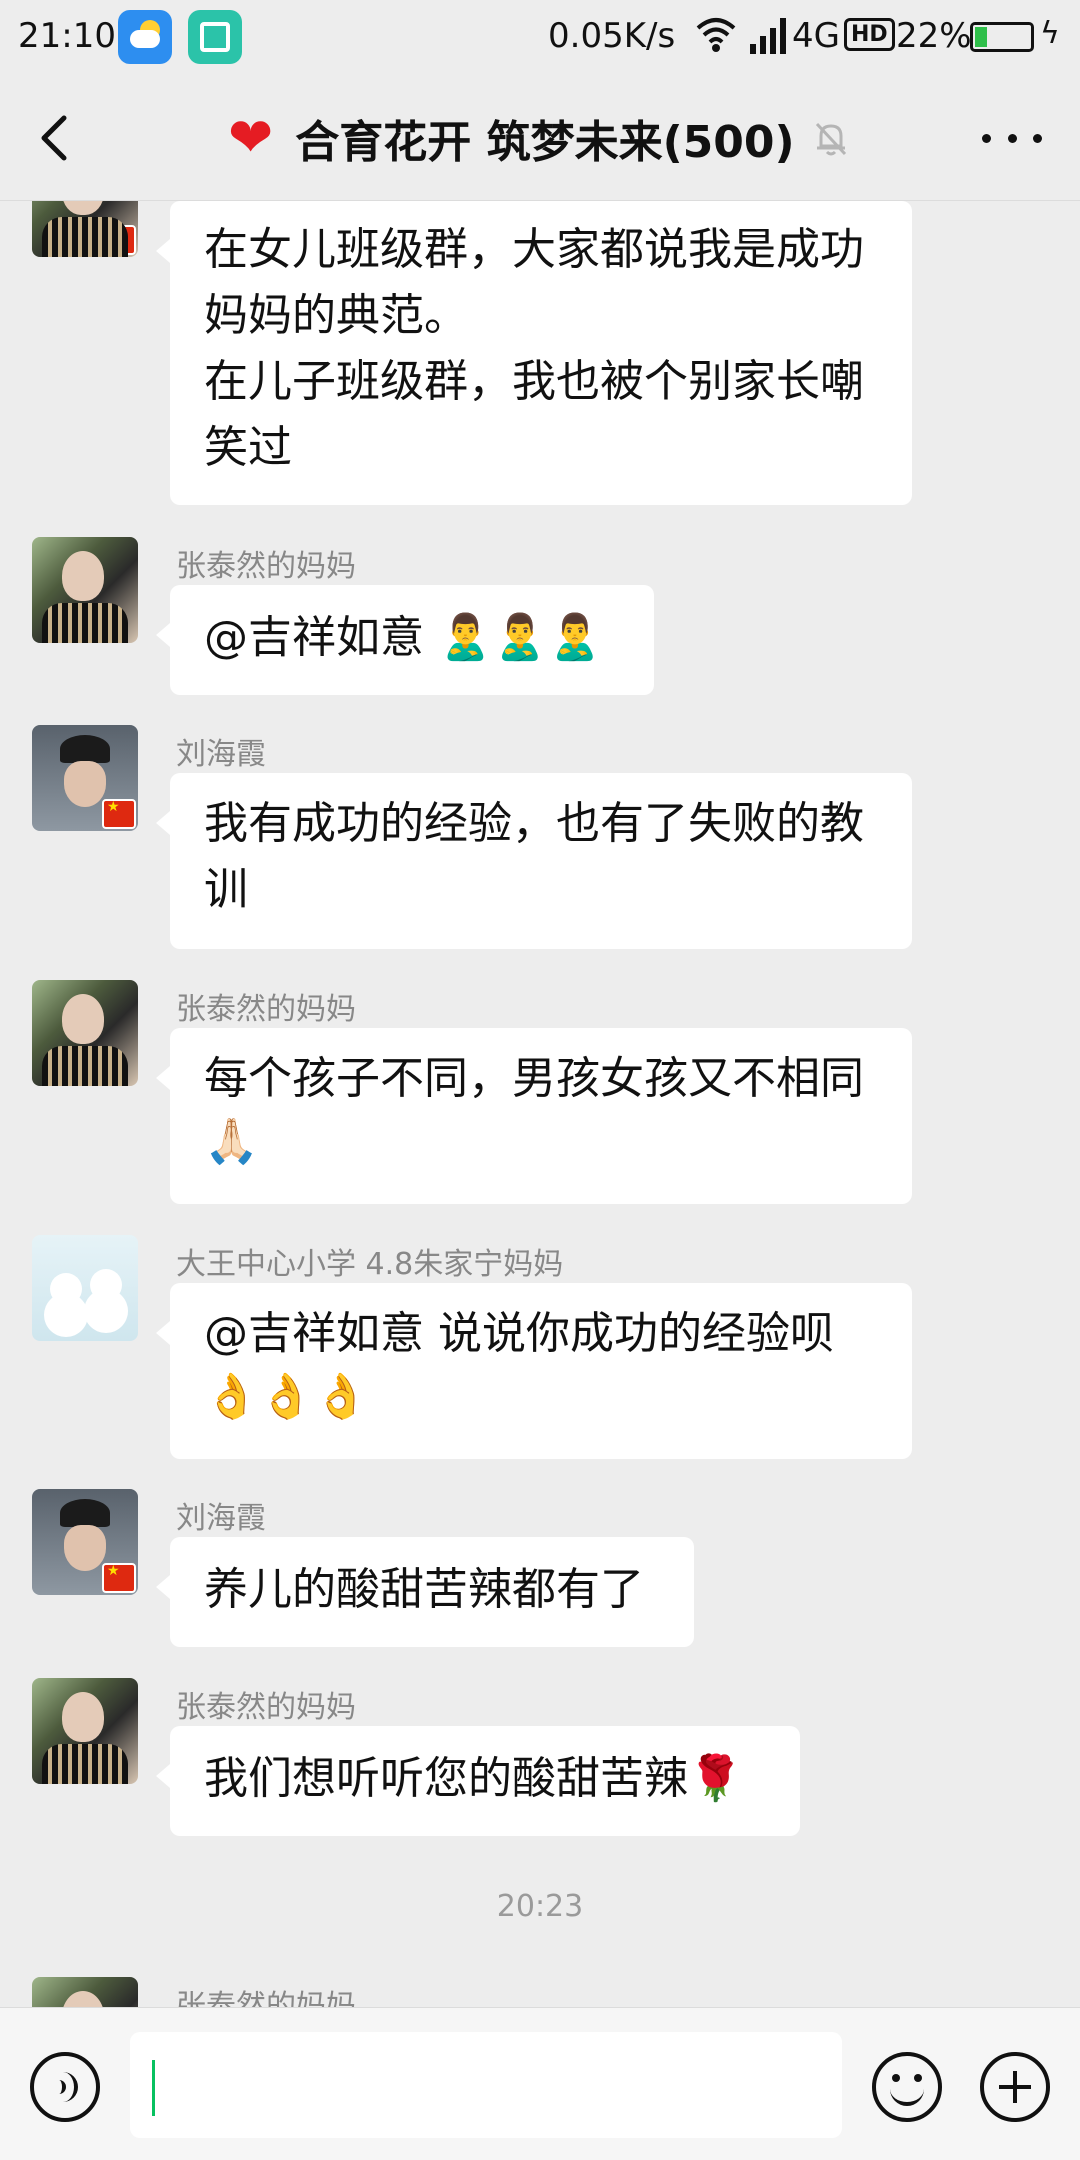 This screenshot has height=2160, width=1080. Describe the element at coordinates (534, 381) in the screenshot. I see `message-text-line: 在儿子班级群，我也被个别家长嘲` at that location.